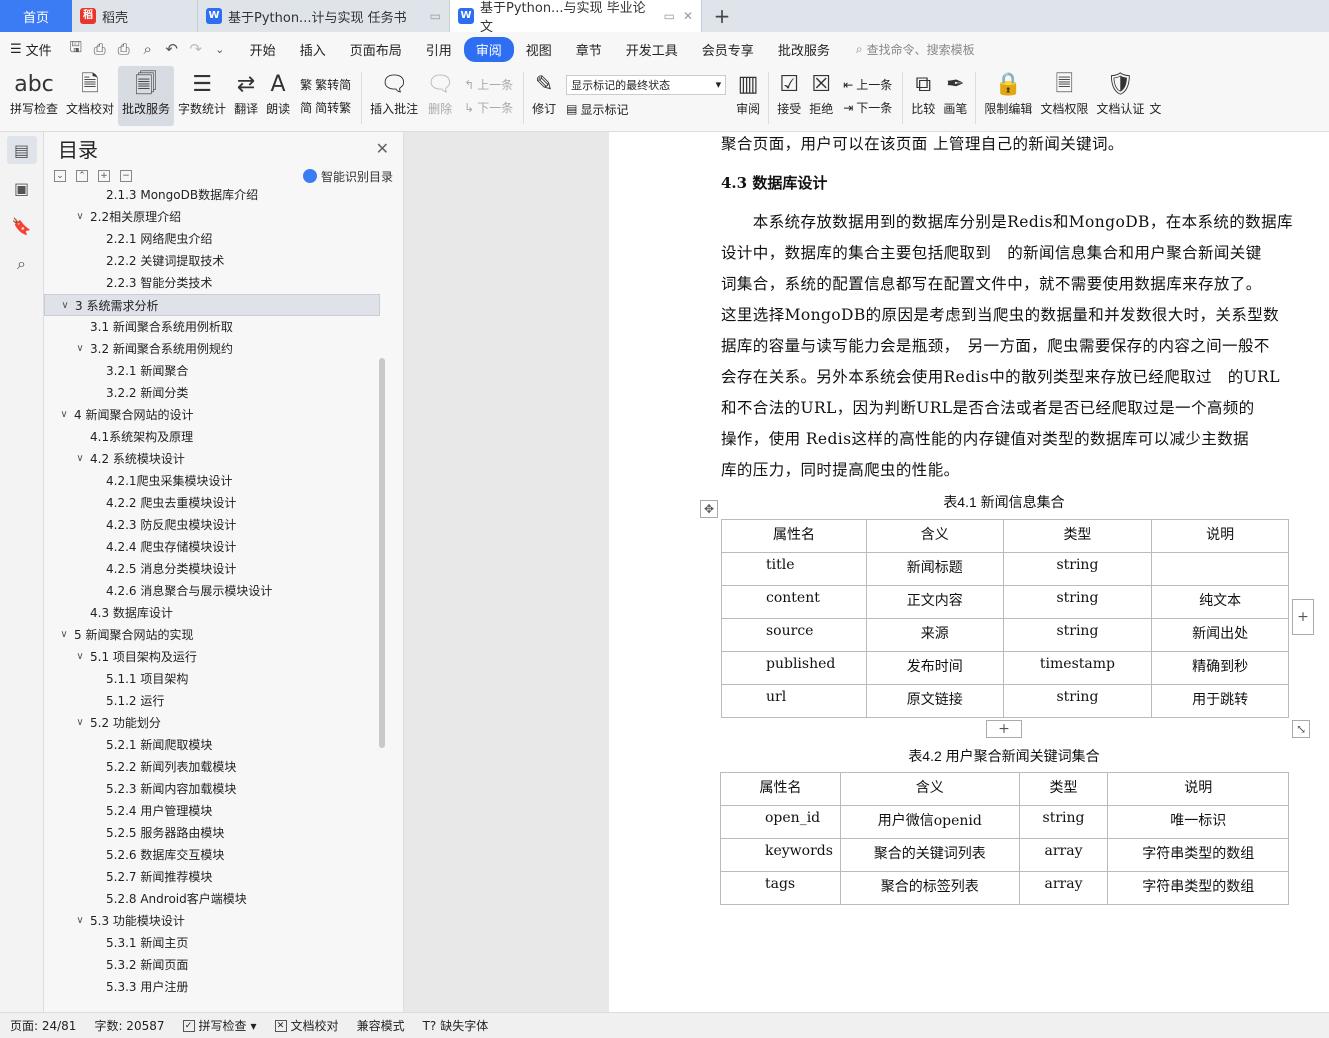  What do you see at coordinates (124, 49) in the screenshot?
I see `print-icon: ⎙` at bounding box center [124, 49].